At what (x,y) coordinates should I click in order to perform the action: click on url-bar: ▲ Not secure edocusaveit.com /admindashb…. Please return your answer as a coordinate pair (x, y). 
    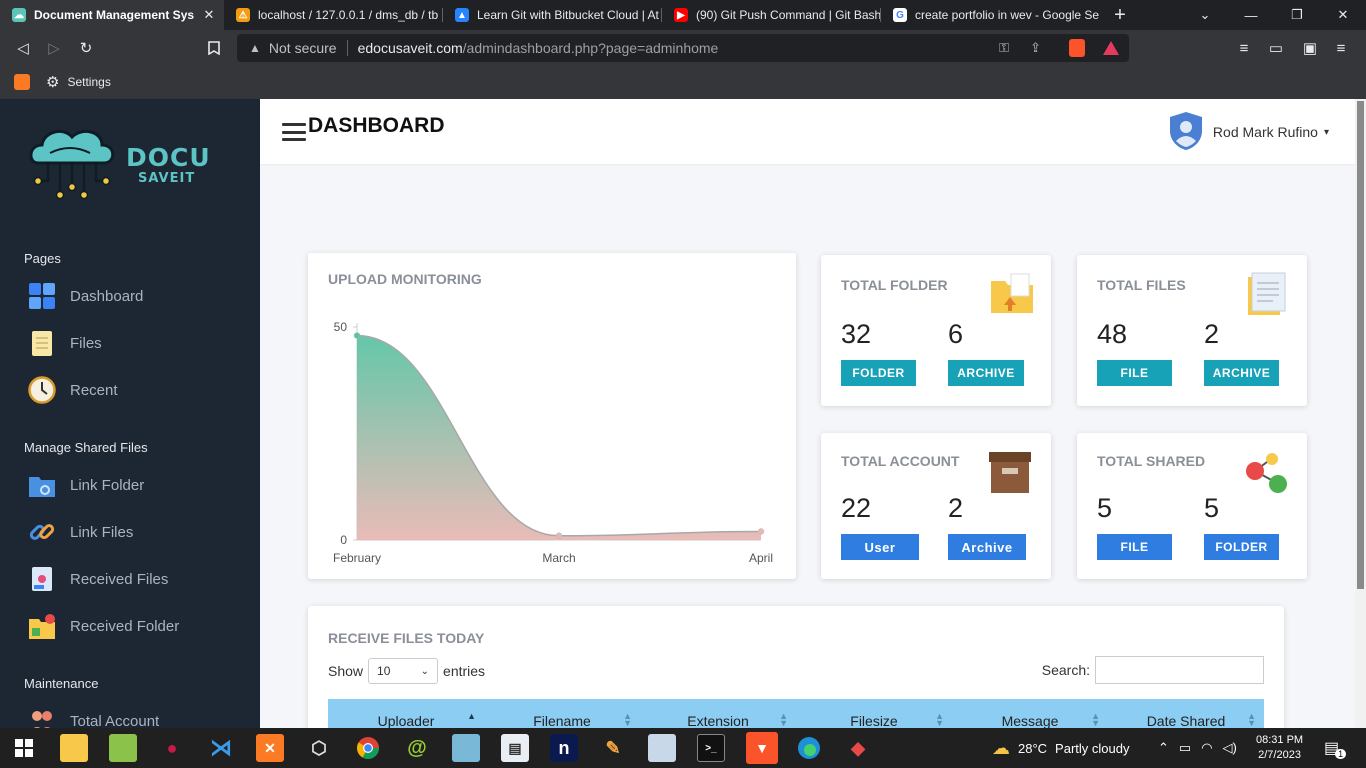
    Looking at the image, I should click on (683, 48).